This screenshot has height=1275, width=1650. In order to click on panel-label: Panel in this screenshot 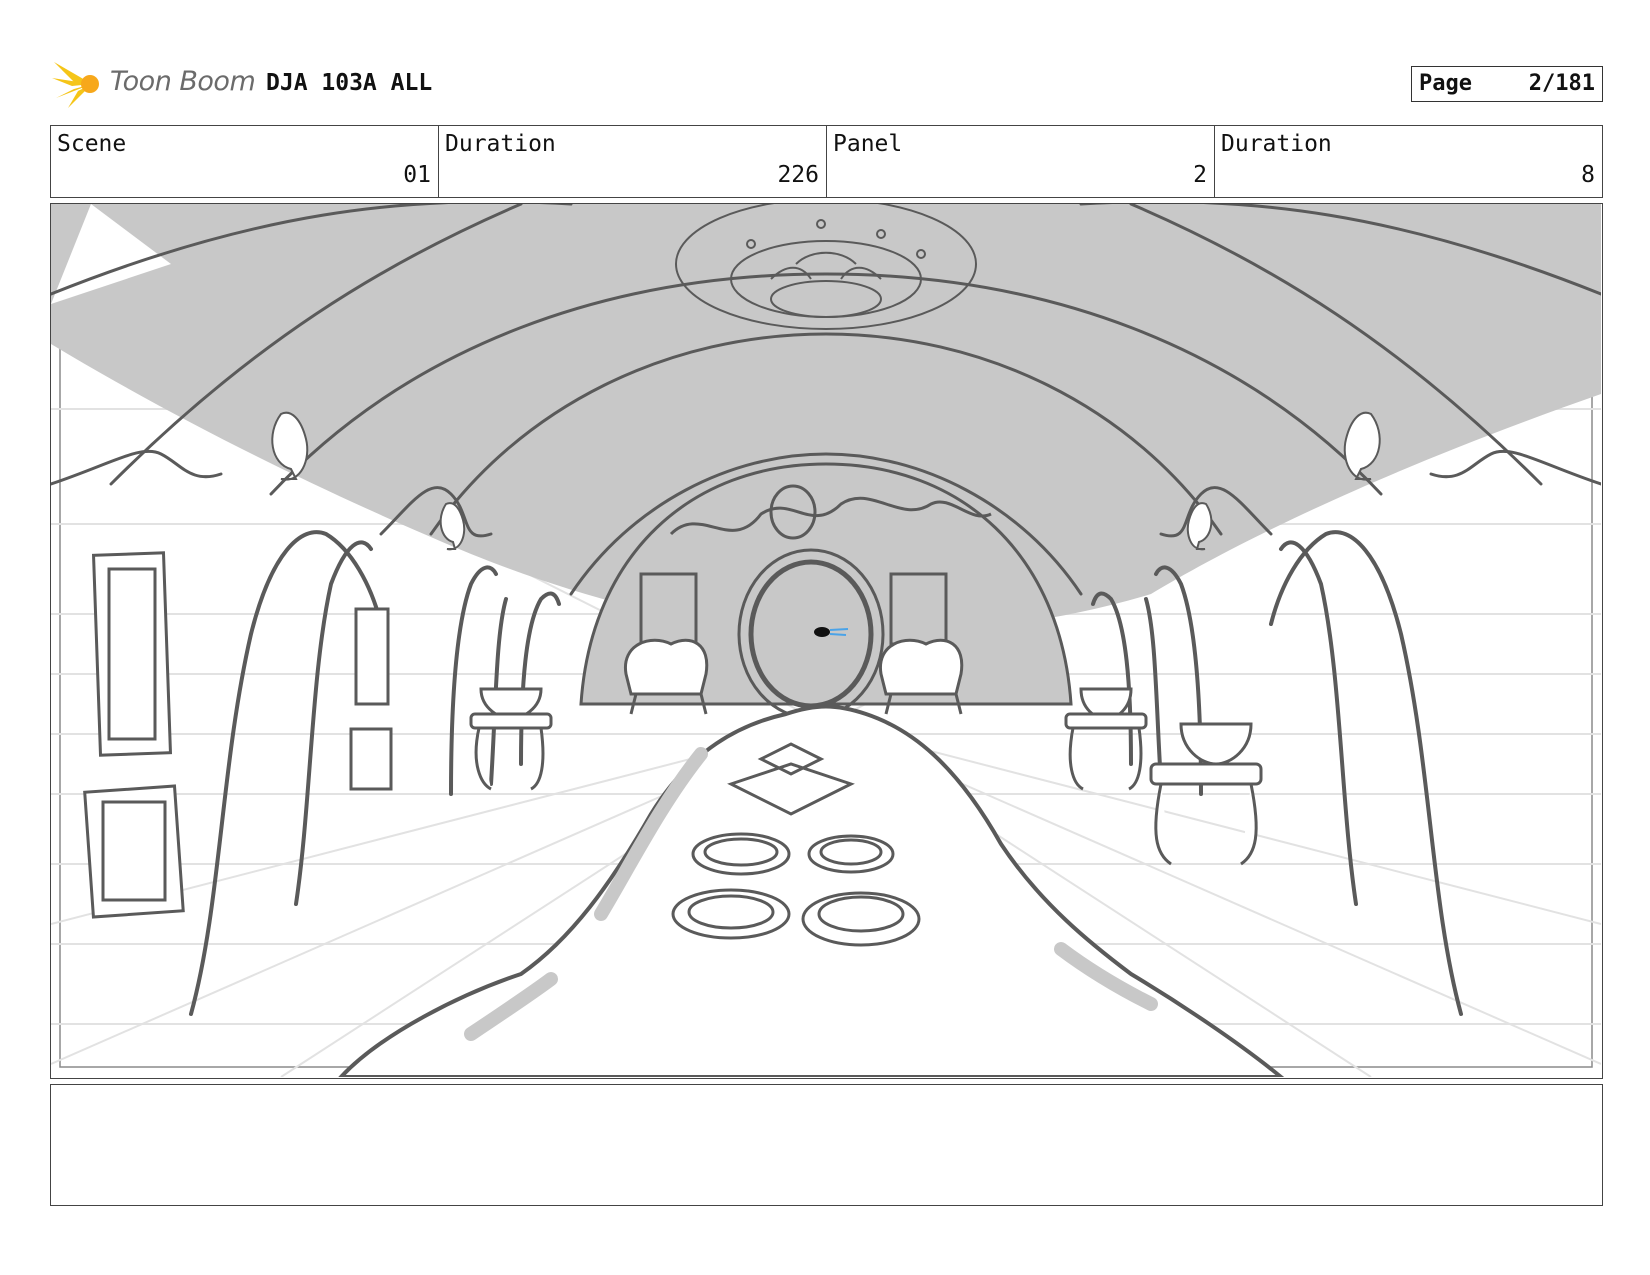, I will do `click(868, 144)`.